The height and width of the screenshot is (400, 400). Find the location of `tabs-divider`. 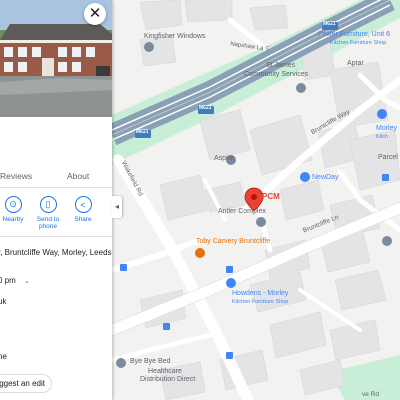

tabs-divider is located at coordinates (56, 187).